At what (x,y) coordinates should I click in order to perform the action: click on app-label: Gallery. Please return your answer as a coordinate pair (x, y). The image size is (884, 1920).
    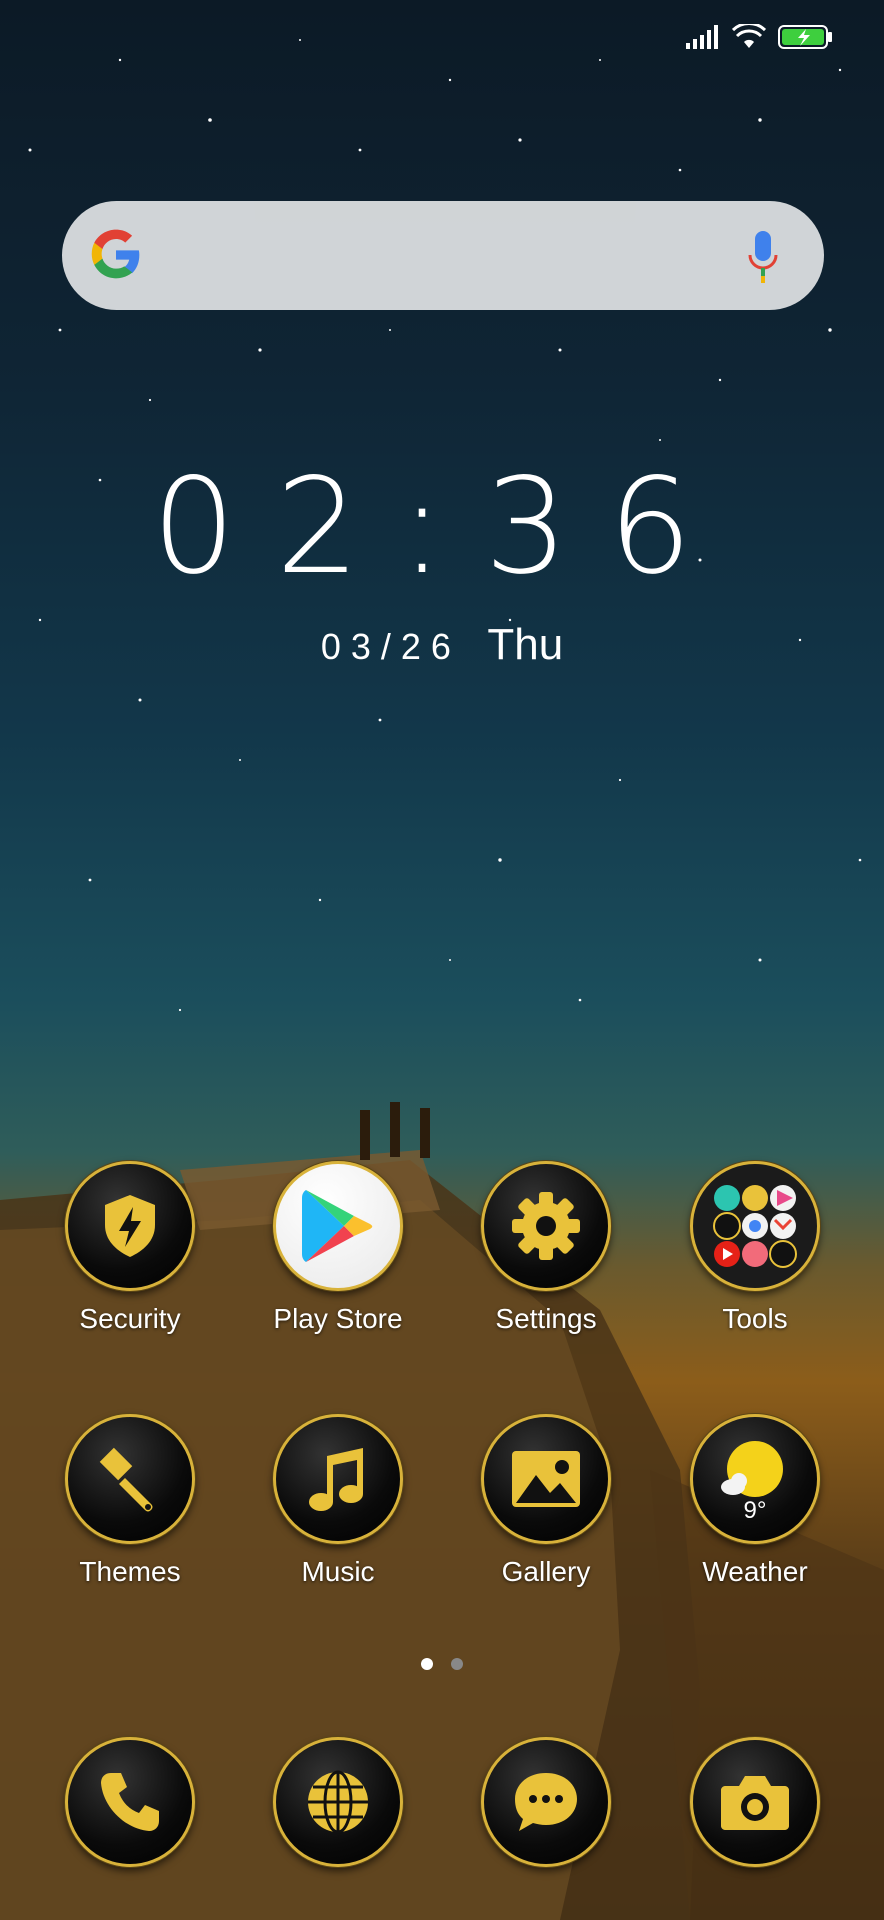
    Looking at the image, I should click on (546, 1571).